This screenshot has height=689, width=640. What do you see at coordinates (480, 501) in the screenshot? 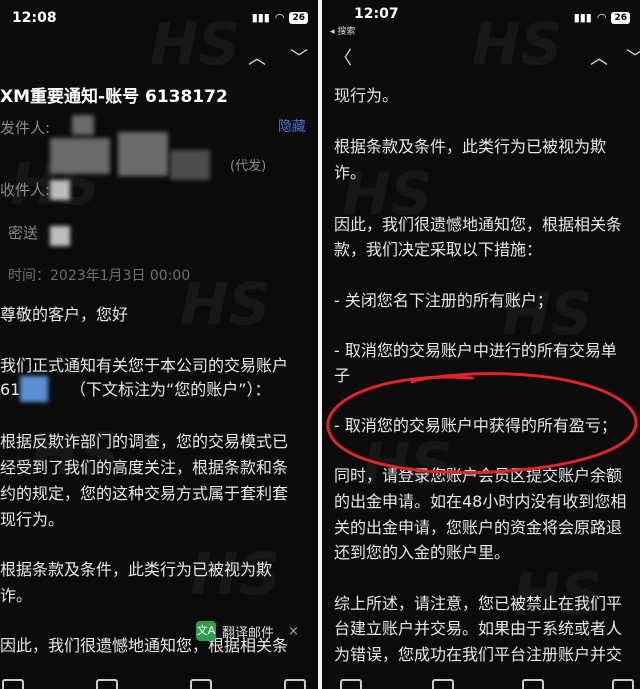
I see `body-line: 的出金申请。如在48小时内没有收到您相` at bounding box center [480, 501].